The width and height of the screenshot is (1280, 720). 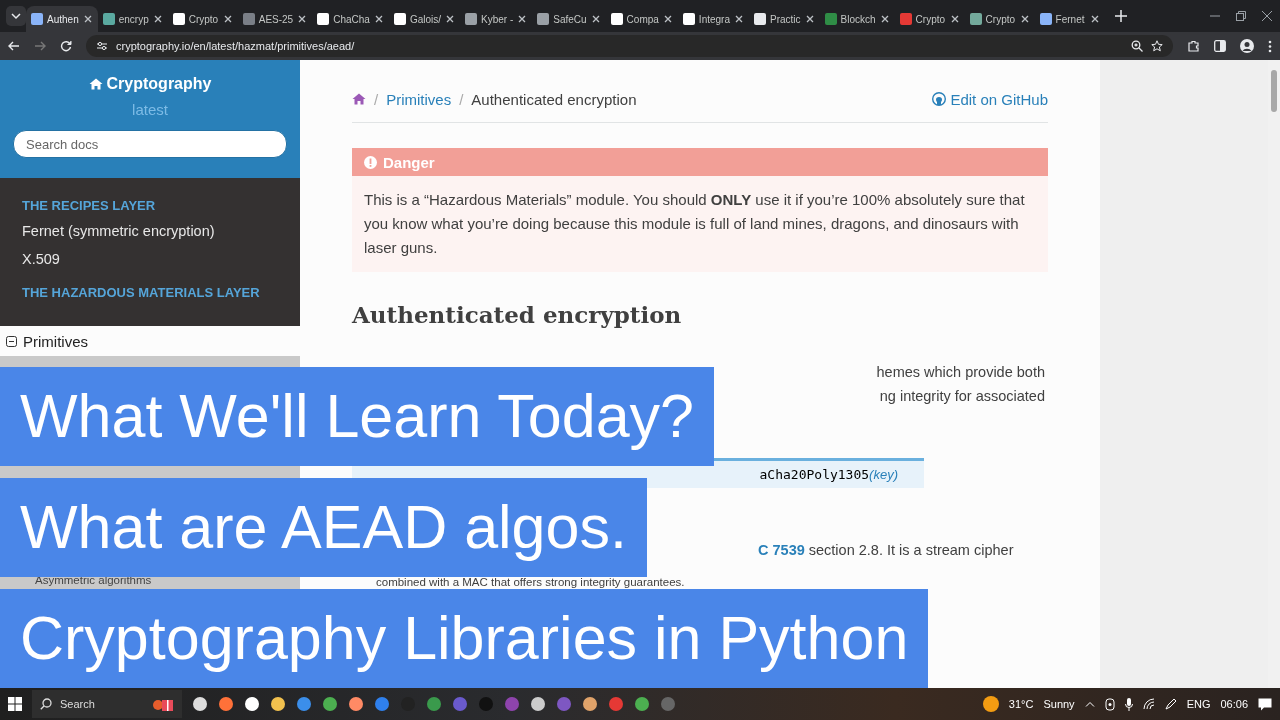 What do you see at coordinates (132, 19) in the screenshot?
I see `browser-tab: encryp` at bounding box center [132, 19].